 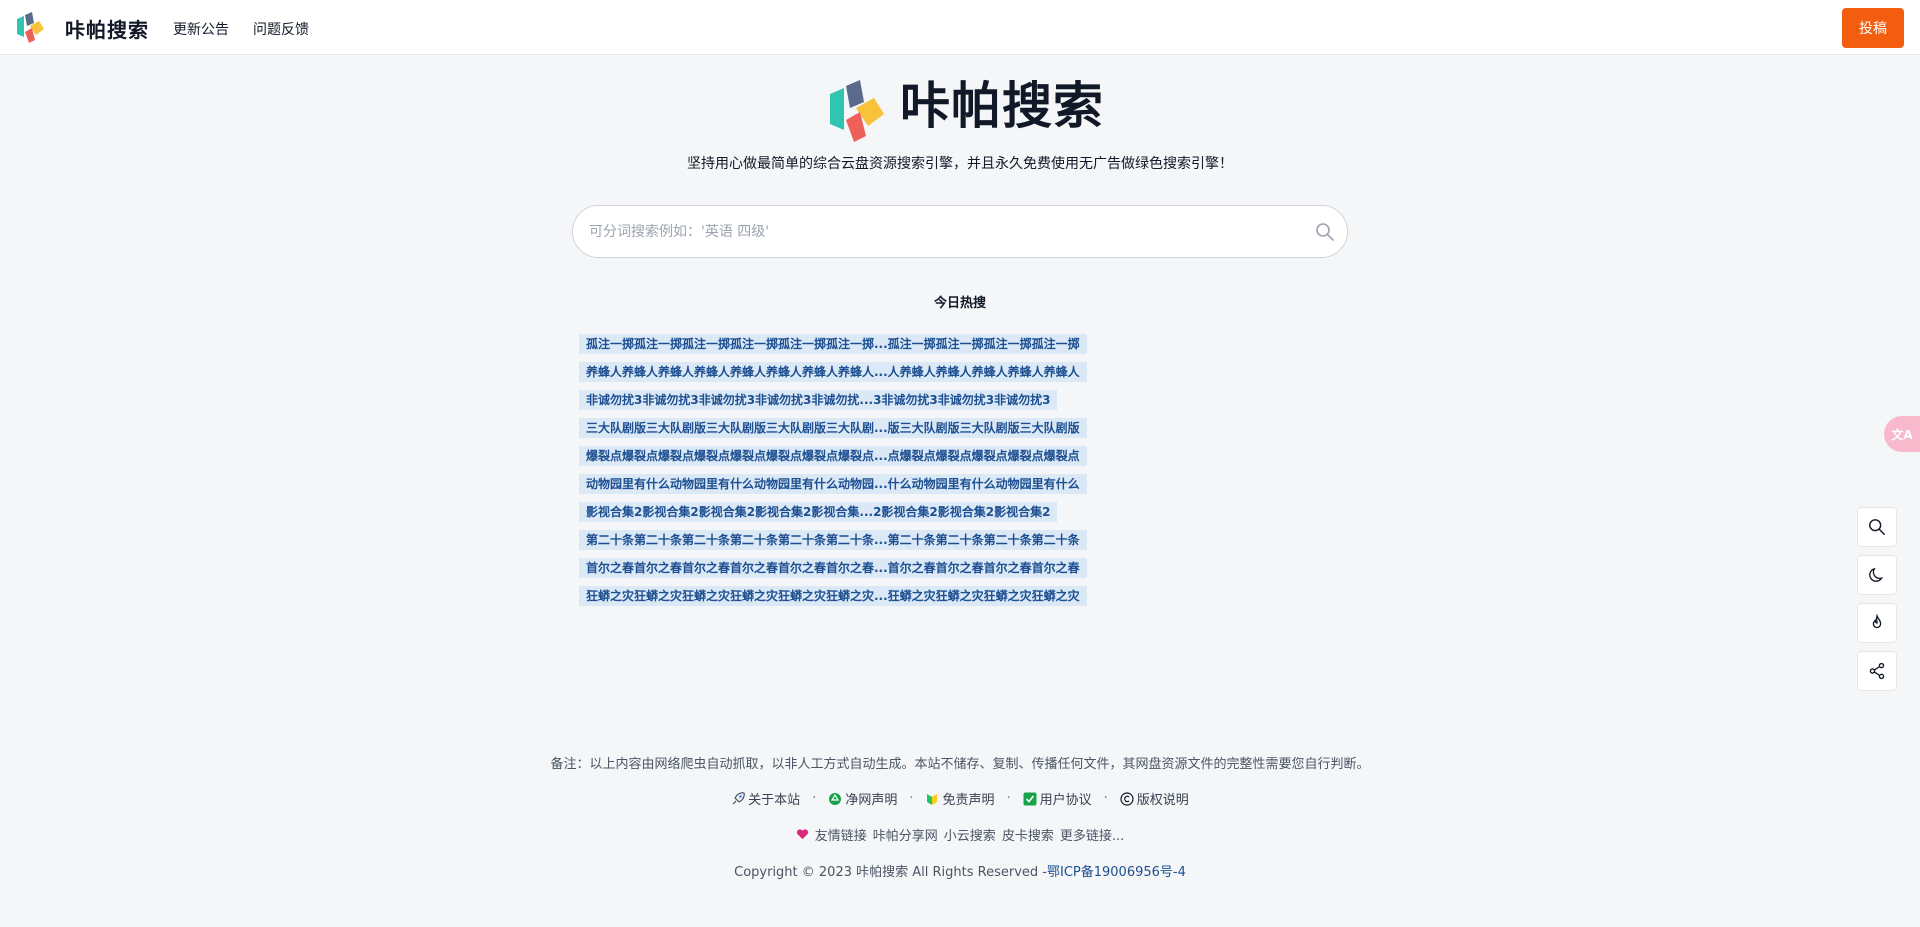 What do you see at coordinates (281, 29) in the screenshot?
I see `nav-feedback: 问题反馈` at bounding box center [281, 29].